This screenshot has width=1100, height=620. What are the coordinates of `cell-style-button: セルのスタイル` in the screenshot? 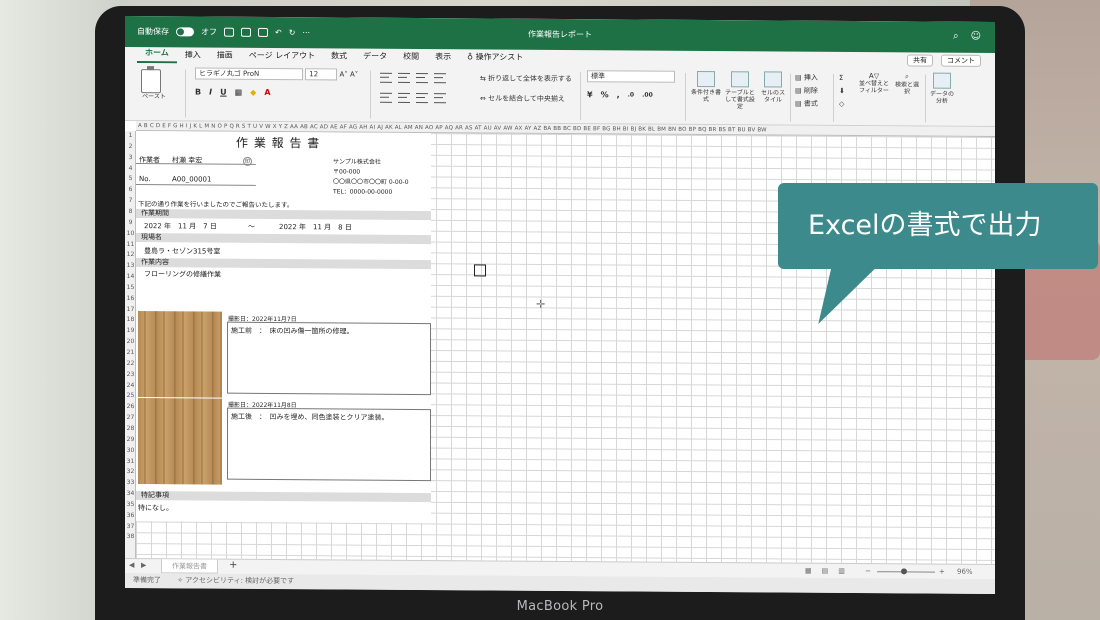 It's located at (773, 87).